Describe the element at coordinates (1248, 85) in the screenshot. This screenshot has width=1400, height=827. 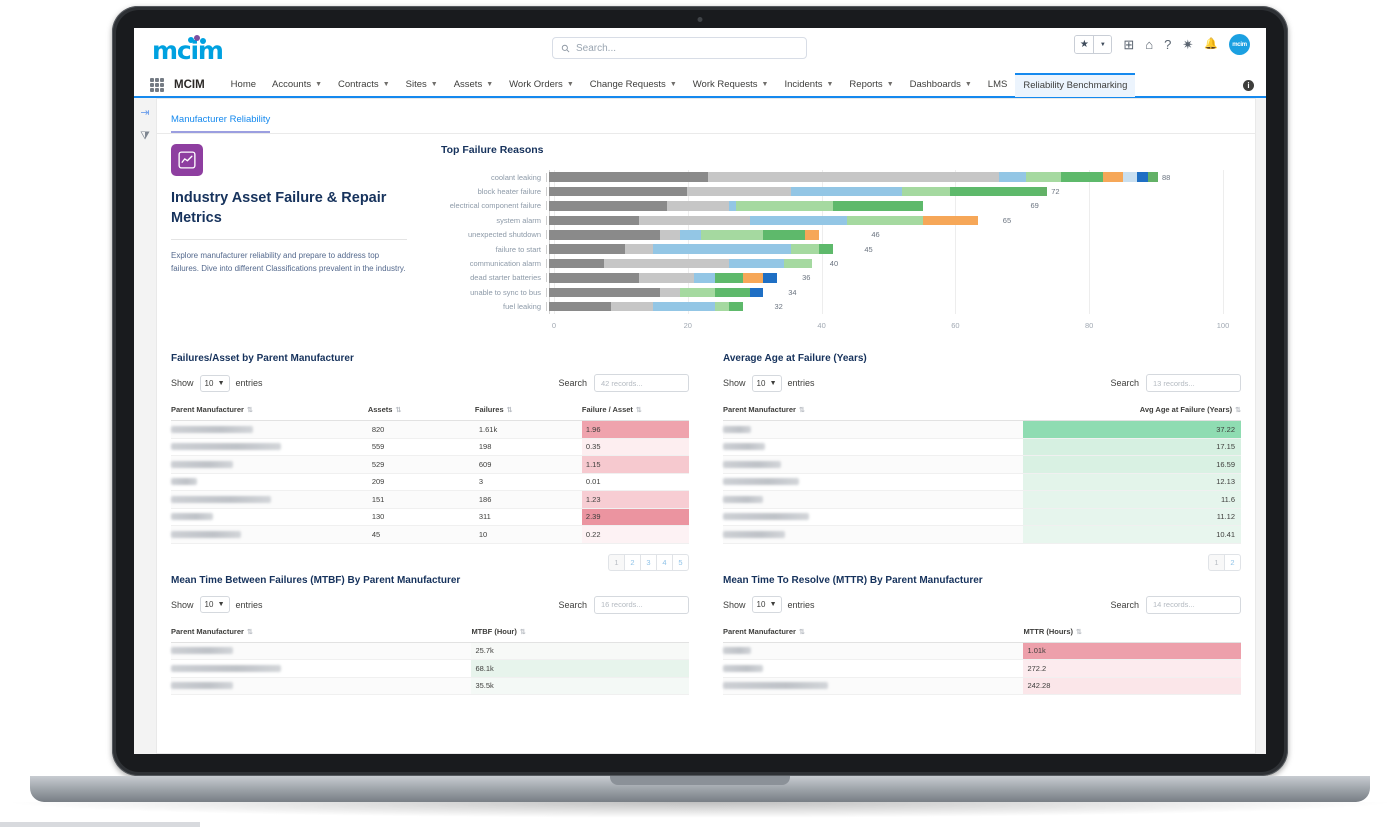
I see `info-icon: i` at that location.